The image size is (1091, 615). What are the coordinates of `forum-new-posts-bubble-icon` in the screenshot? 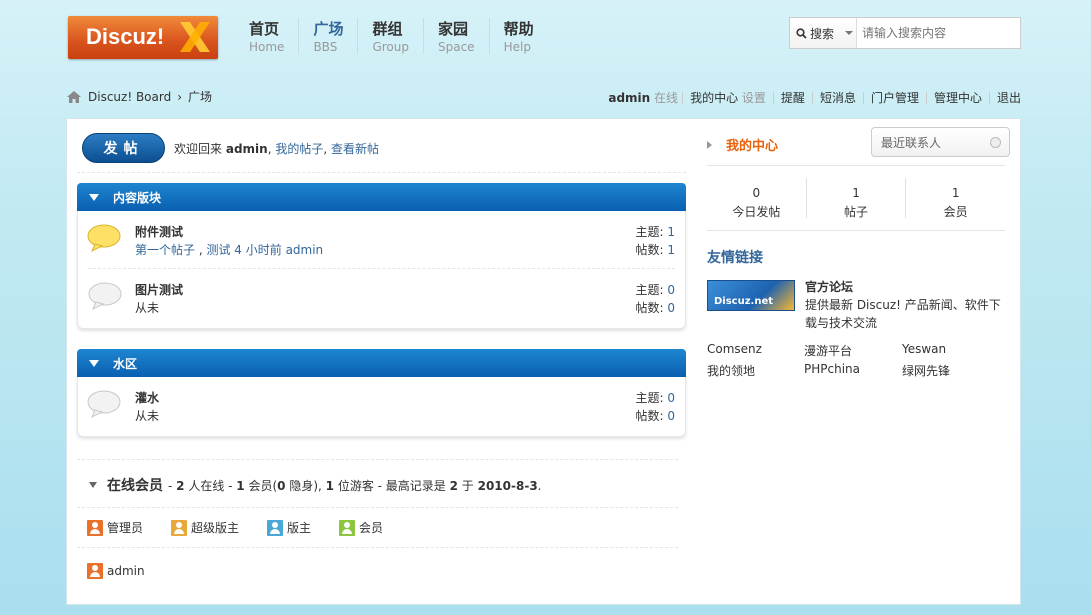 It's located at (104, 238).